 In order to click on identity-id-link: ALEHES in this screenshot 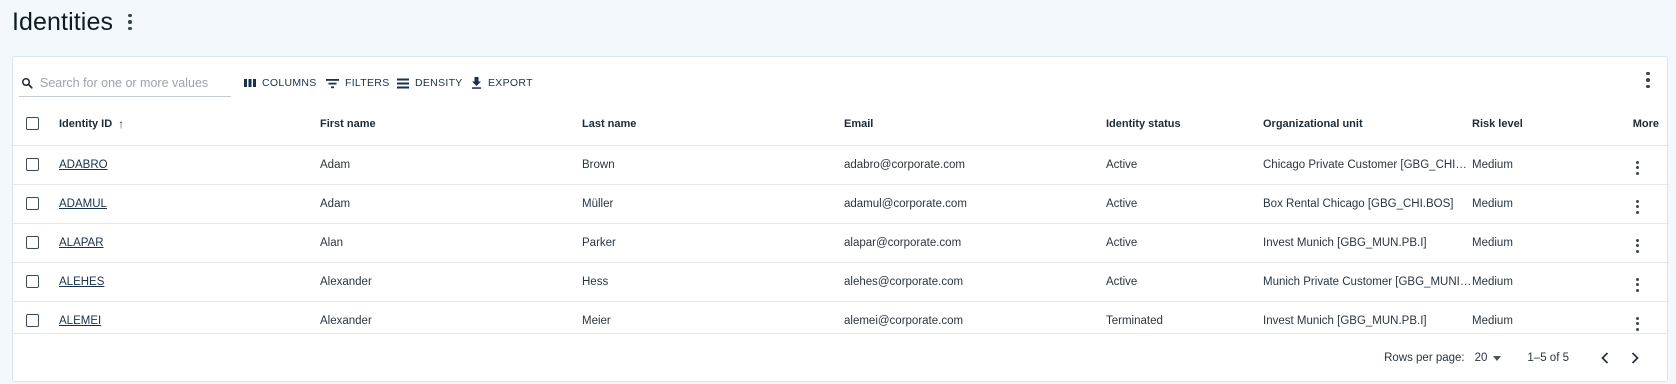, I will do `click(81, 282)`.